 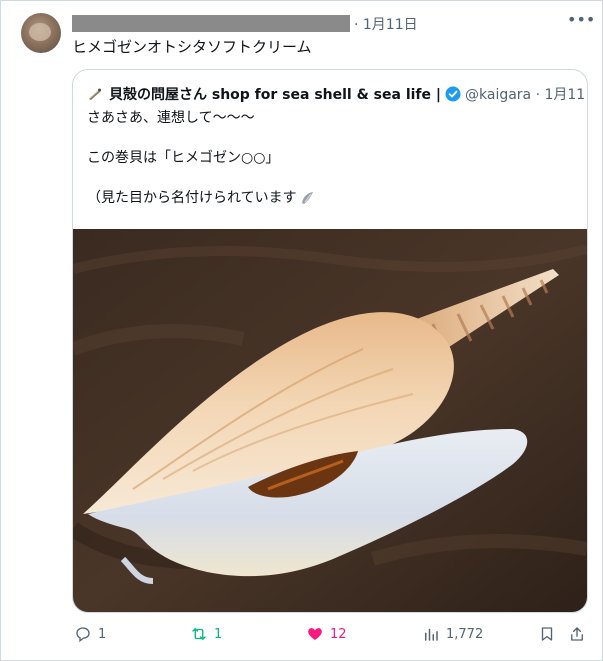 What do you see at coordinates (581, 23) in the screenshot?
I see `more-icon: •••` at bounding box center [581, 23].